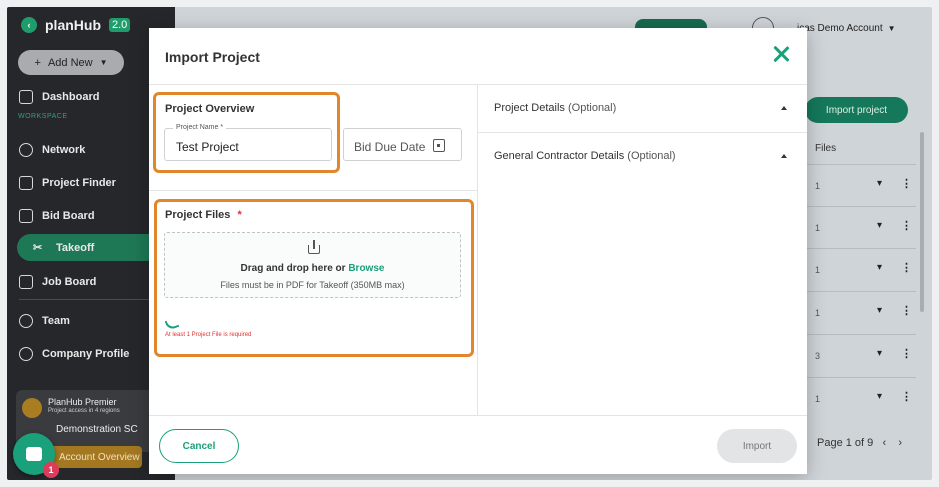 The height and width of the screenshot is (487, 939). What do you see at coordinates (478, 56) in the screenshot?
I see `modal-header: Import Project` at bounding box center [478, 56].